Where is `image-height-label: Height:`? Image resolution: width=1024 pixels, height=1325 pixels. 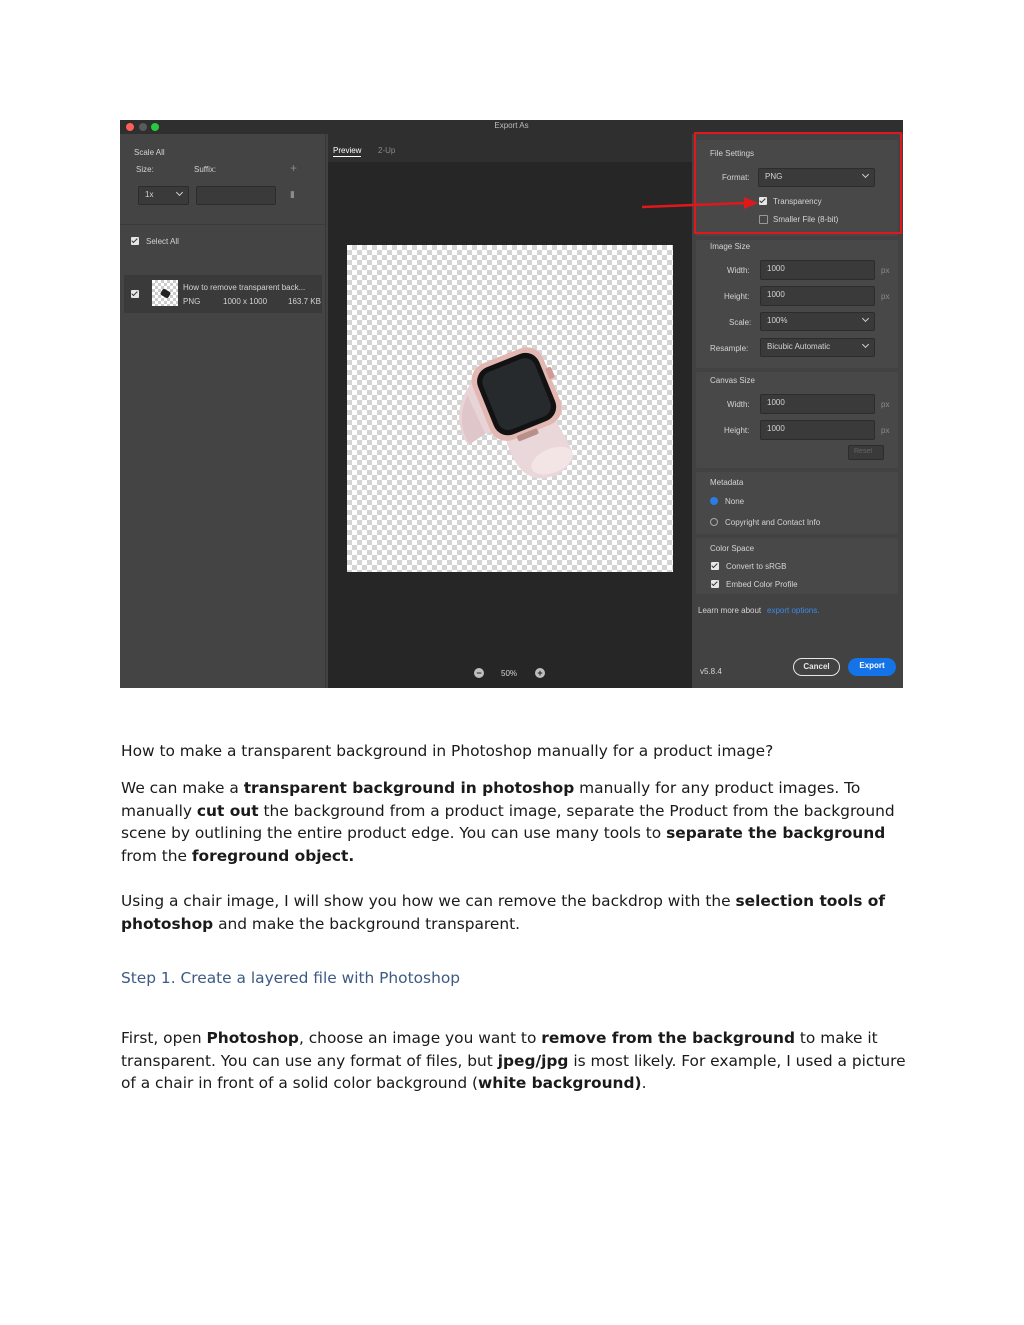 image-height-label: Height: is located at coordinates (737, 296).